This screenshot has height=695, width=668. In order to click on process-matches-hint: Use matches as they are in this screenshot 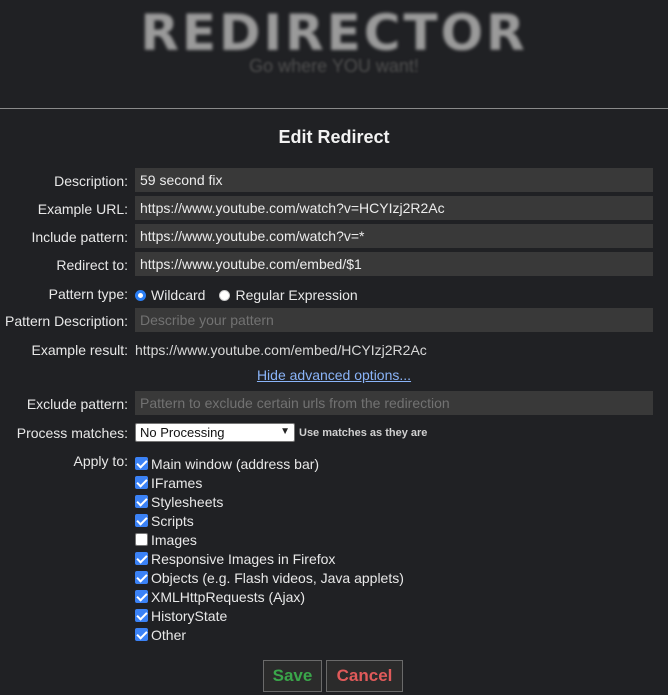, I will do `click(363, 433)`.